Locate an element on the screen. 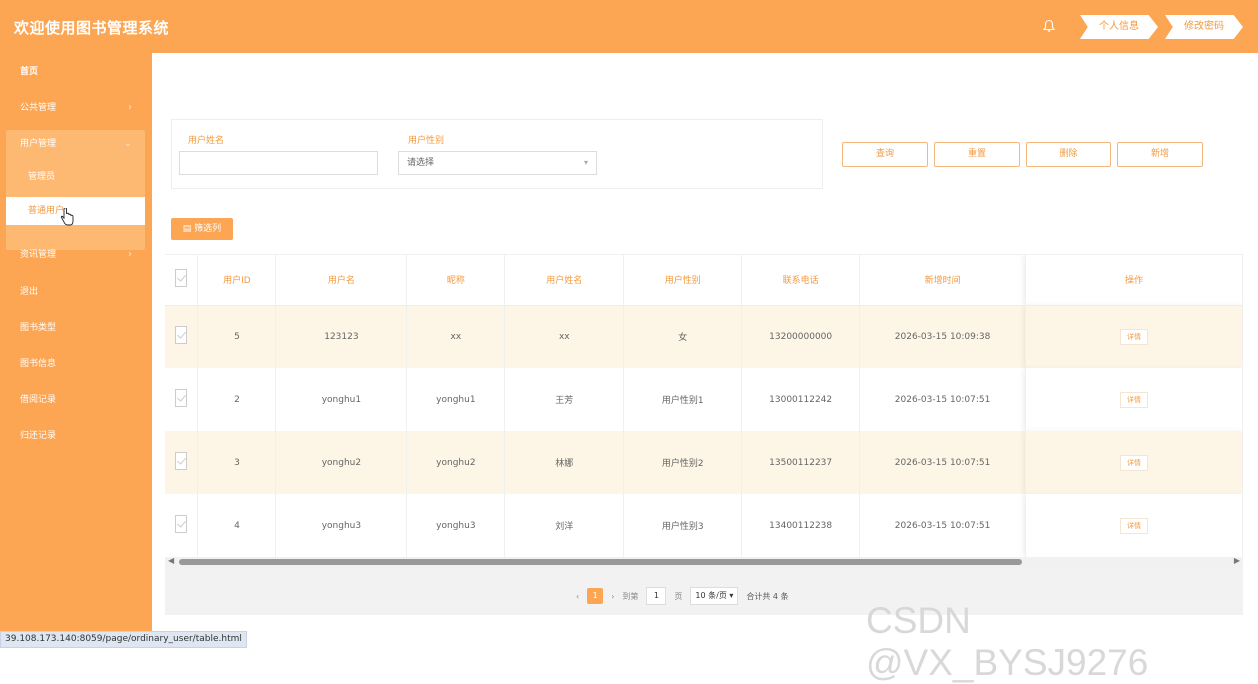 This screenshot has width=1258, height=684. horizontal-scrollbar: ◀ ▶ is located at coordinates (704, 561).